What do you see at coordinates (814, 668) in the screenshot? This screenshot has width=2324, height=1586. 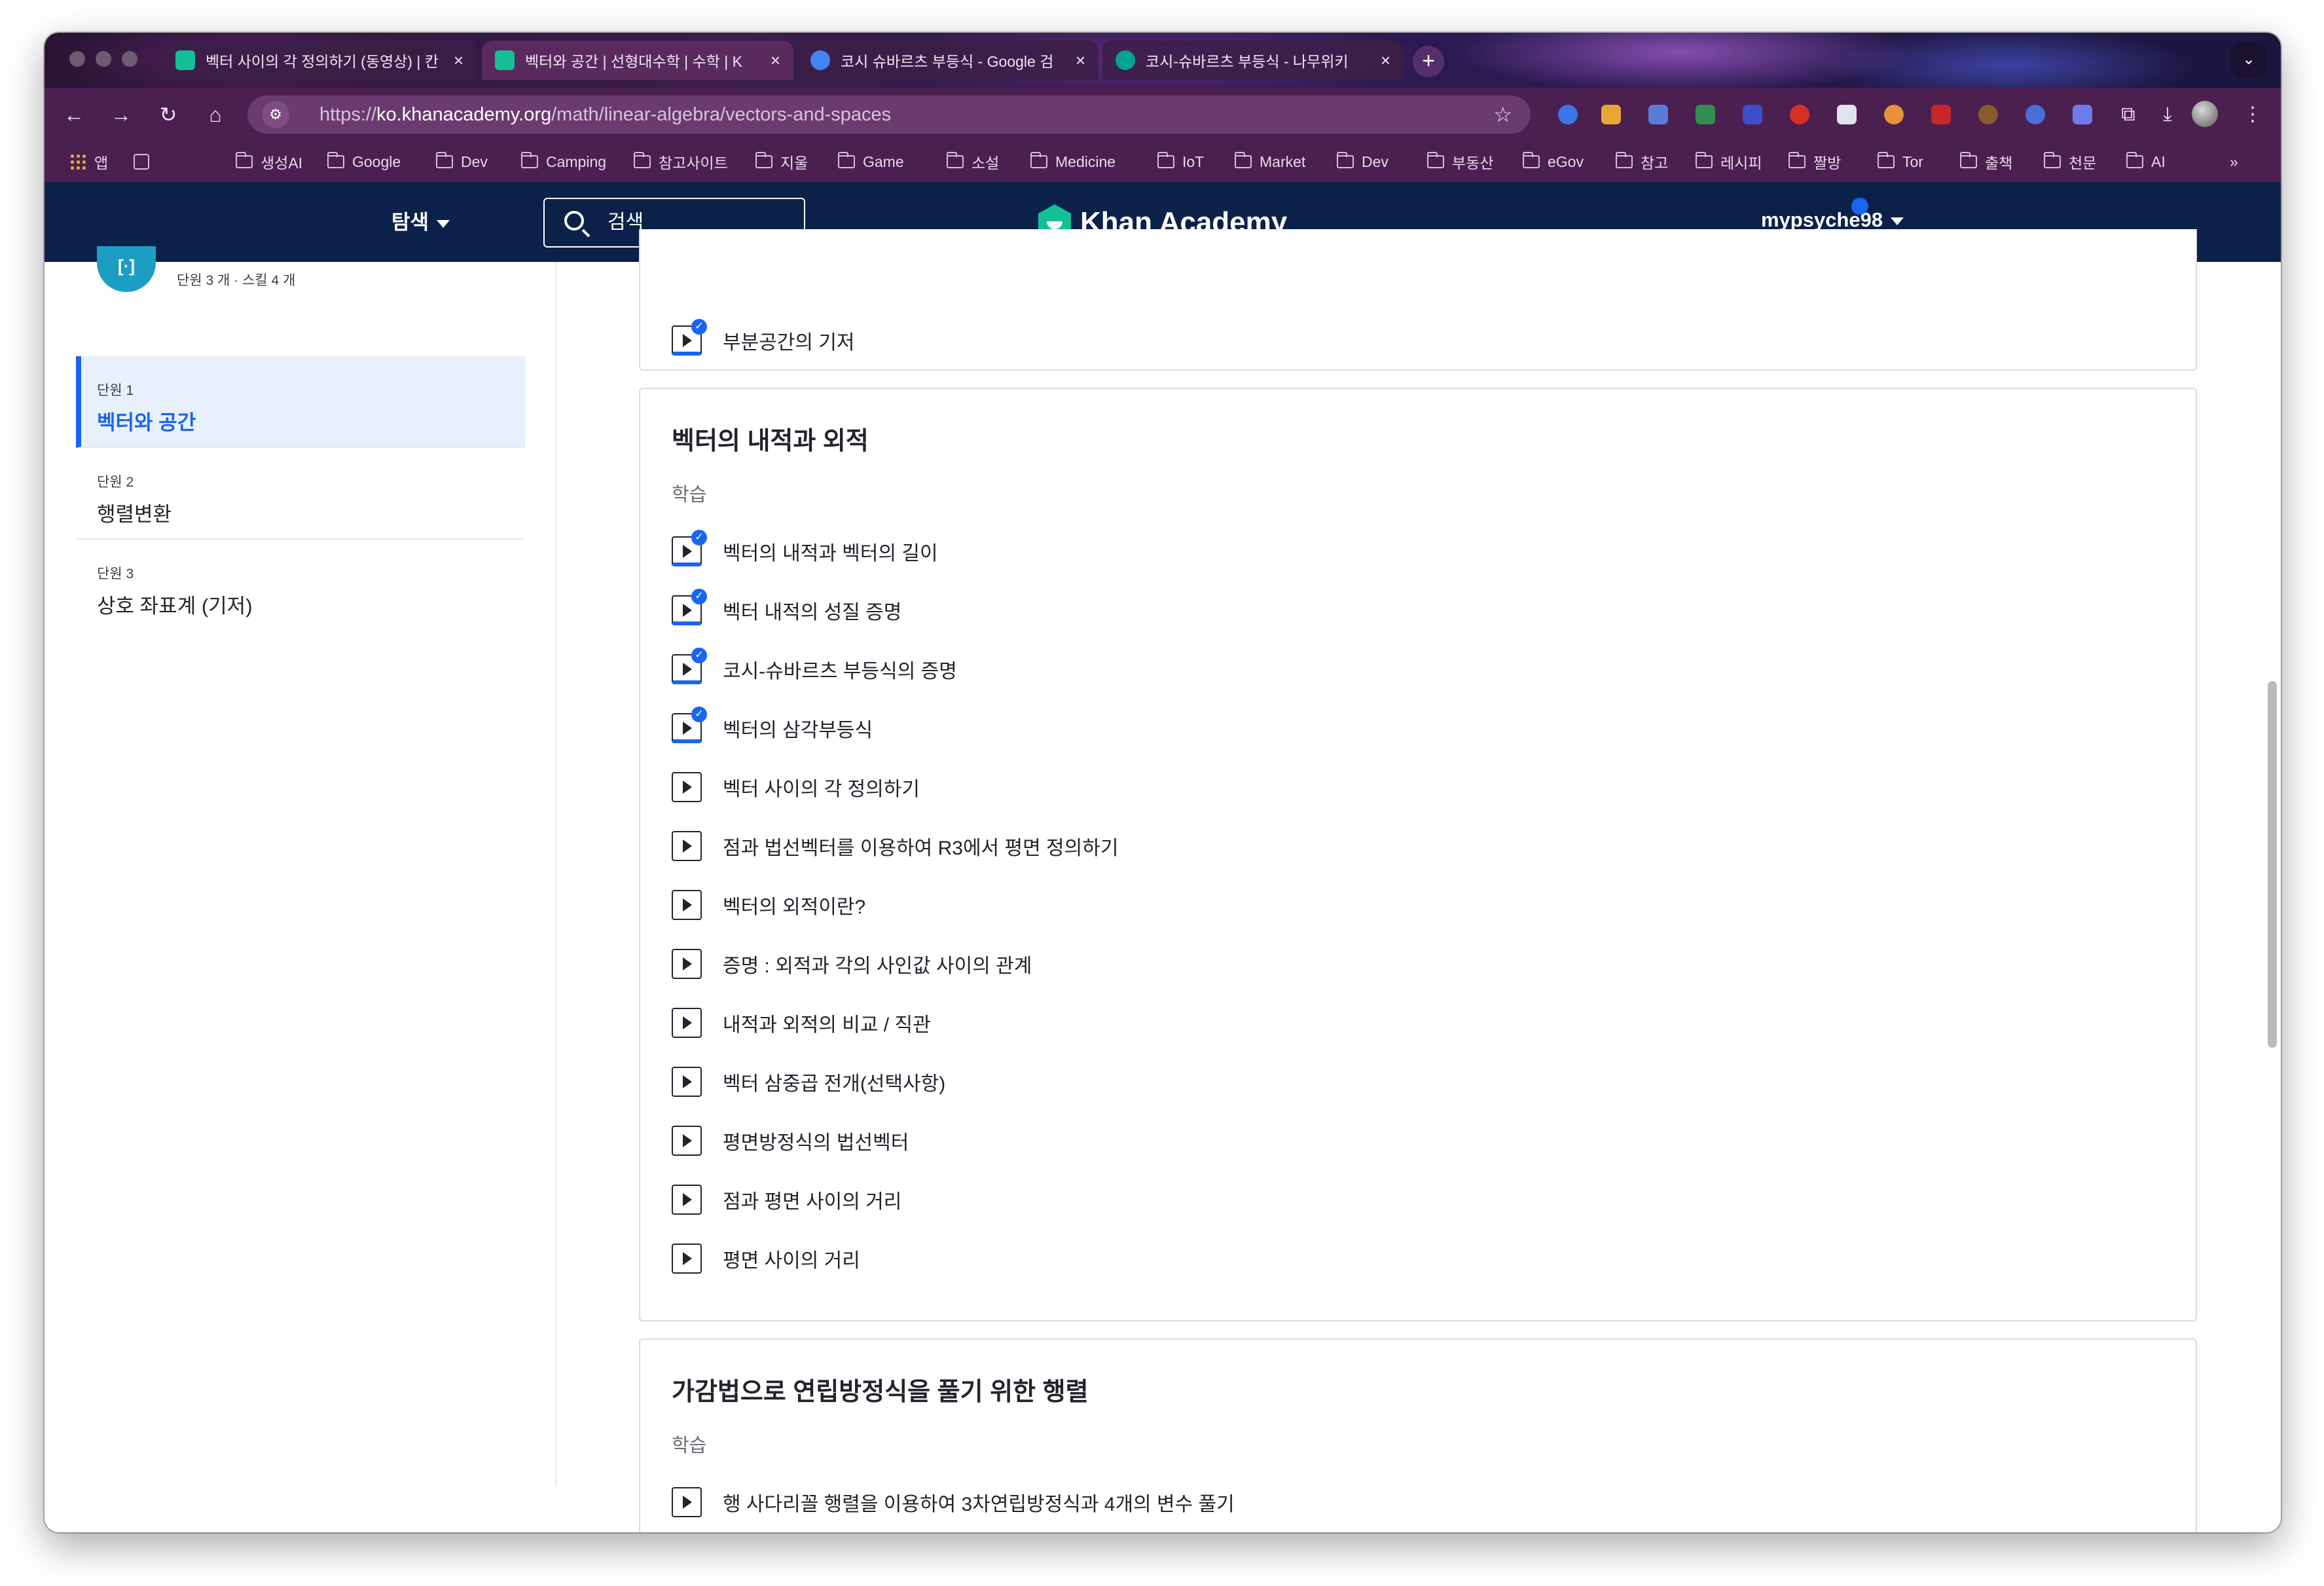 I see `list-item: ✓ 코시-슈바르츠 부등식의 증명` at bounding box center [814, 668].